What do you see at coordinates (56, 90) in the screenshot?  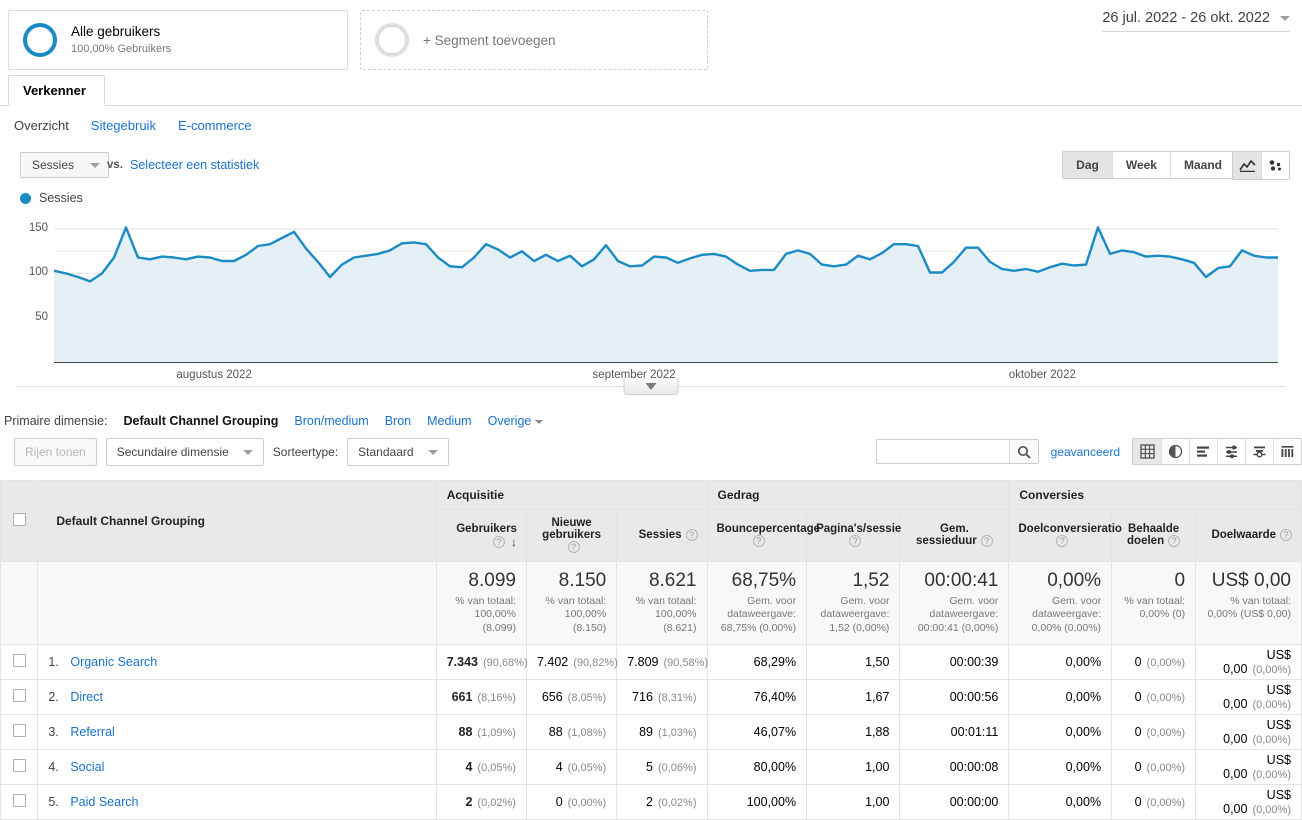 I see `tab-verkenner: Verkenner` at bounding box center [56, 90].